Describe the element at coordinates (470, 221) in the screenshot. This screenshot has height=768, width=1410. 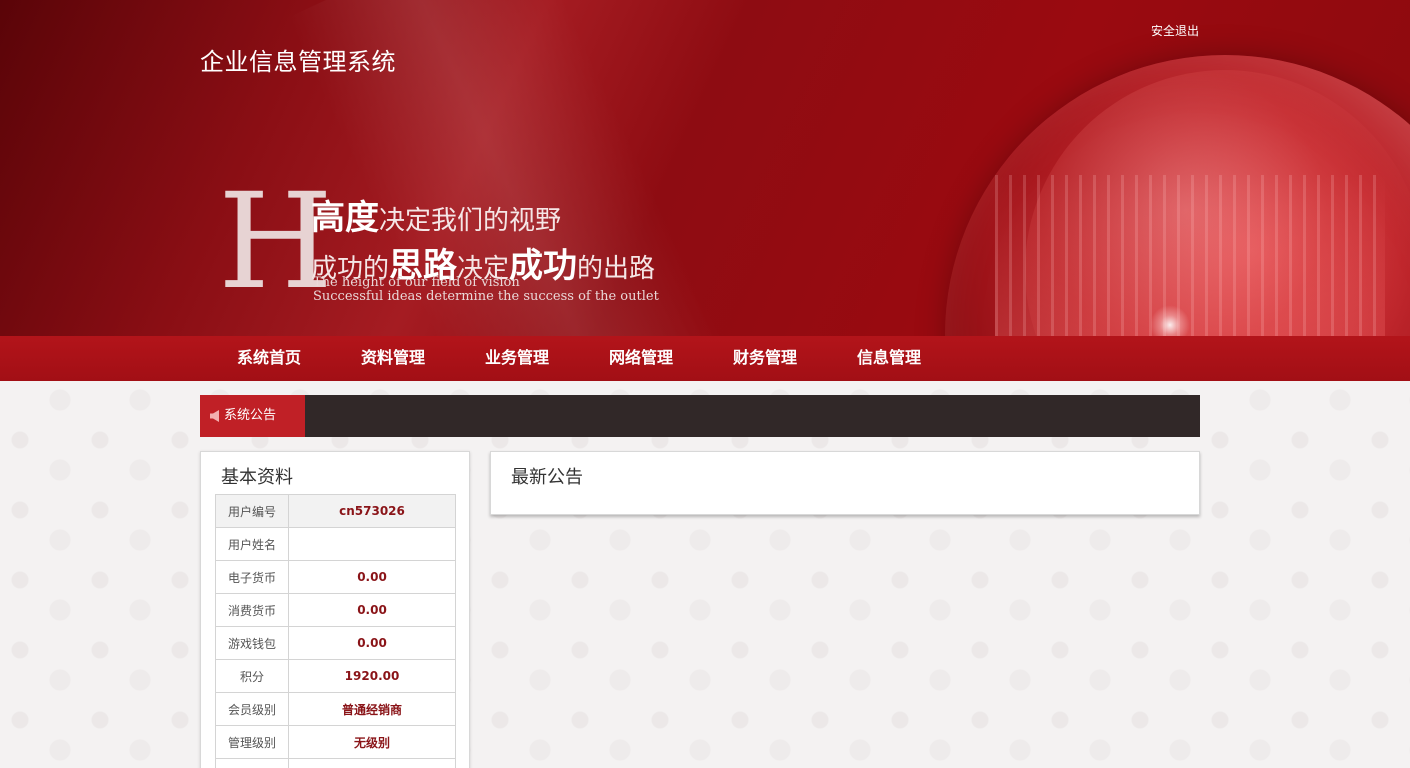
I see `slogan-line-1-rest: 决定我们的视野` at that location.